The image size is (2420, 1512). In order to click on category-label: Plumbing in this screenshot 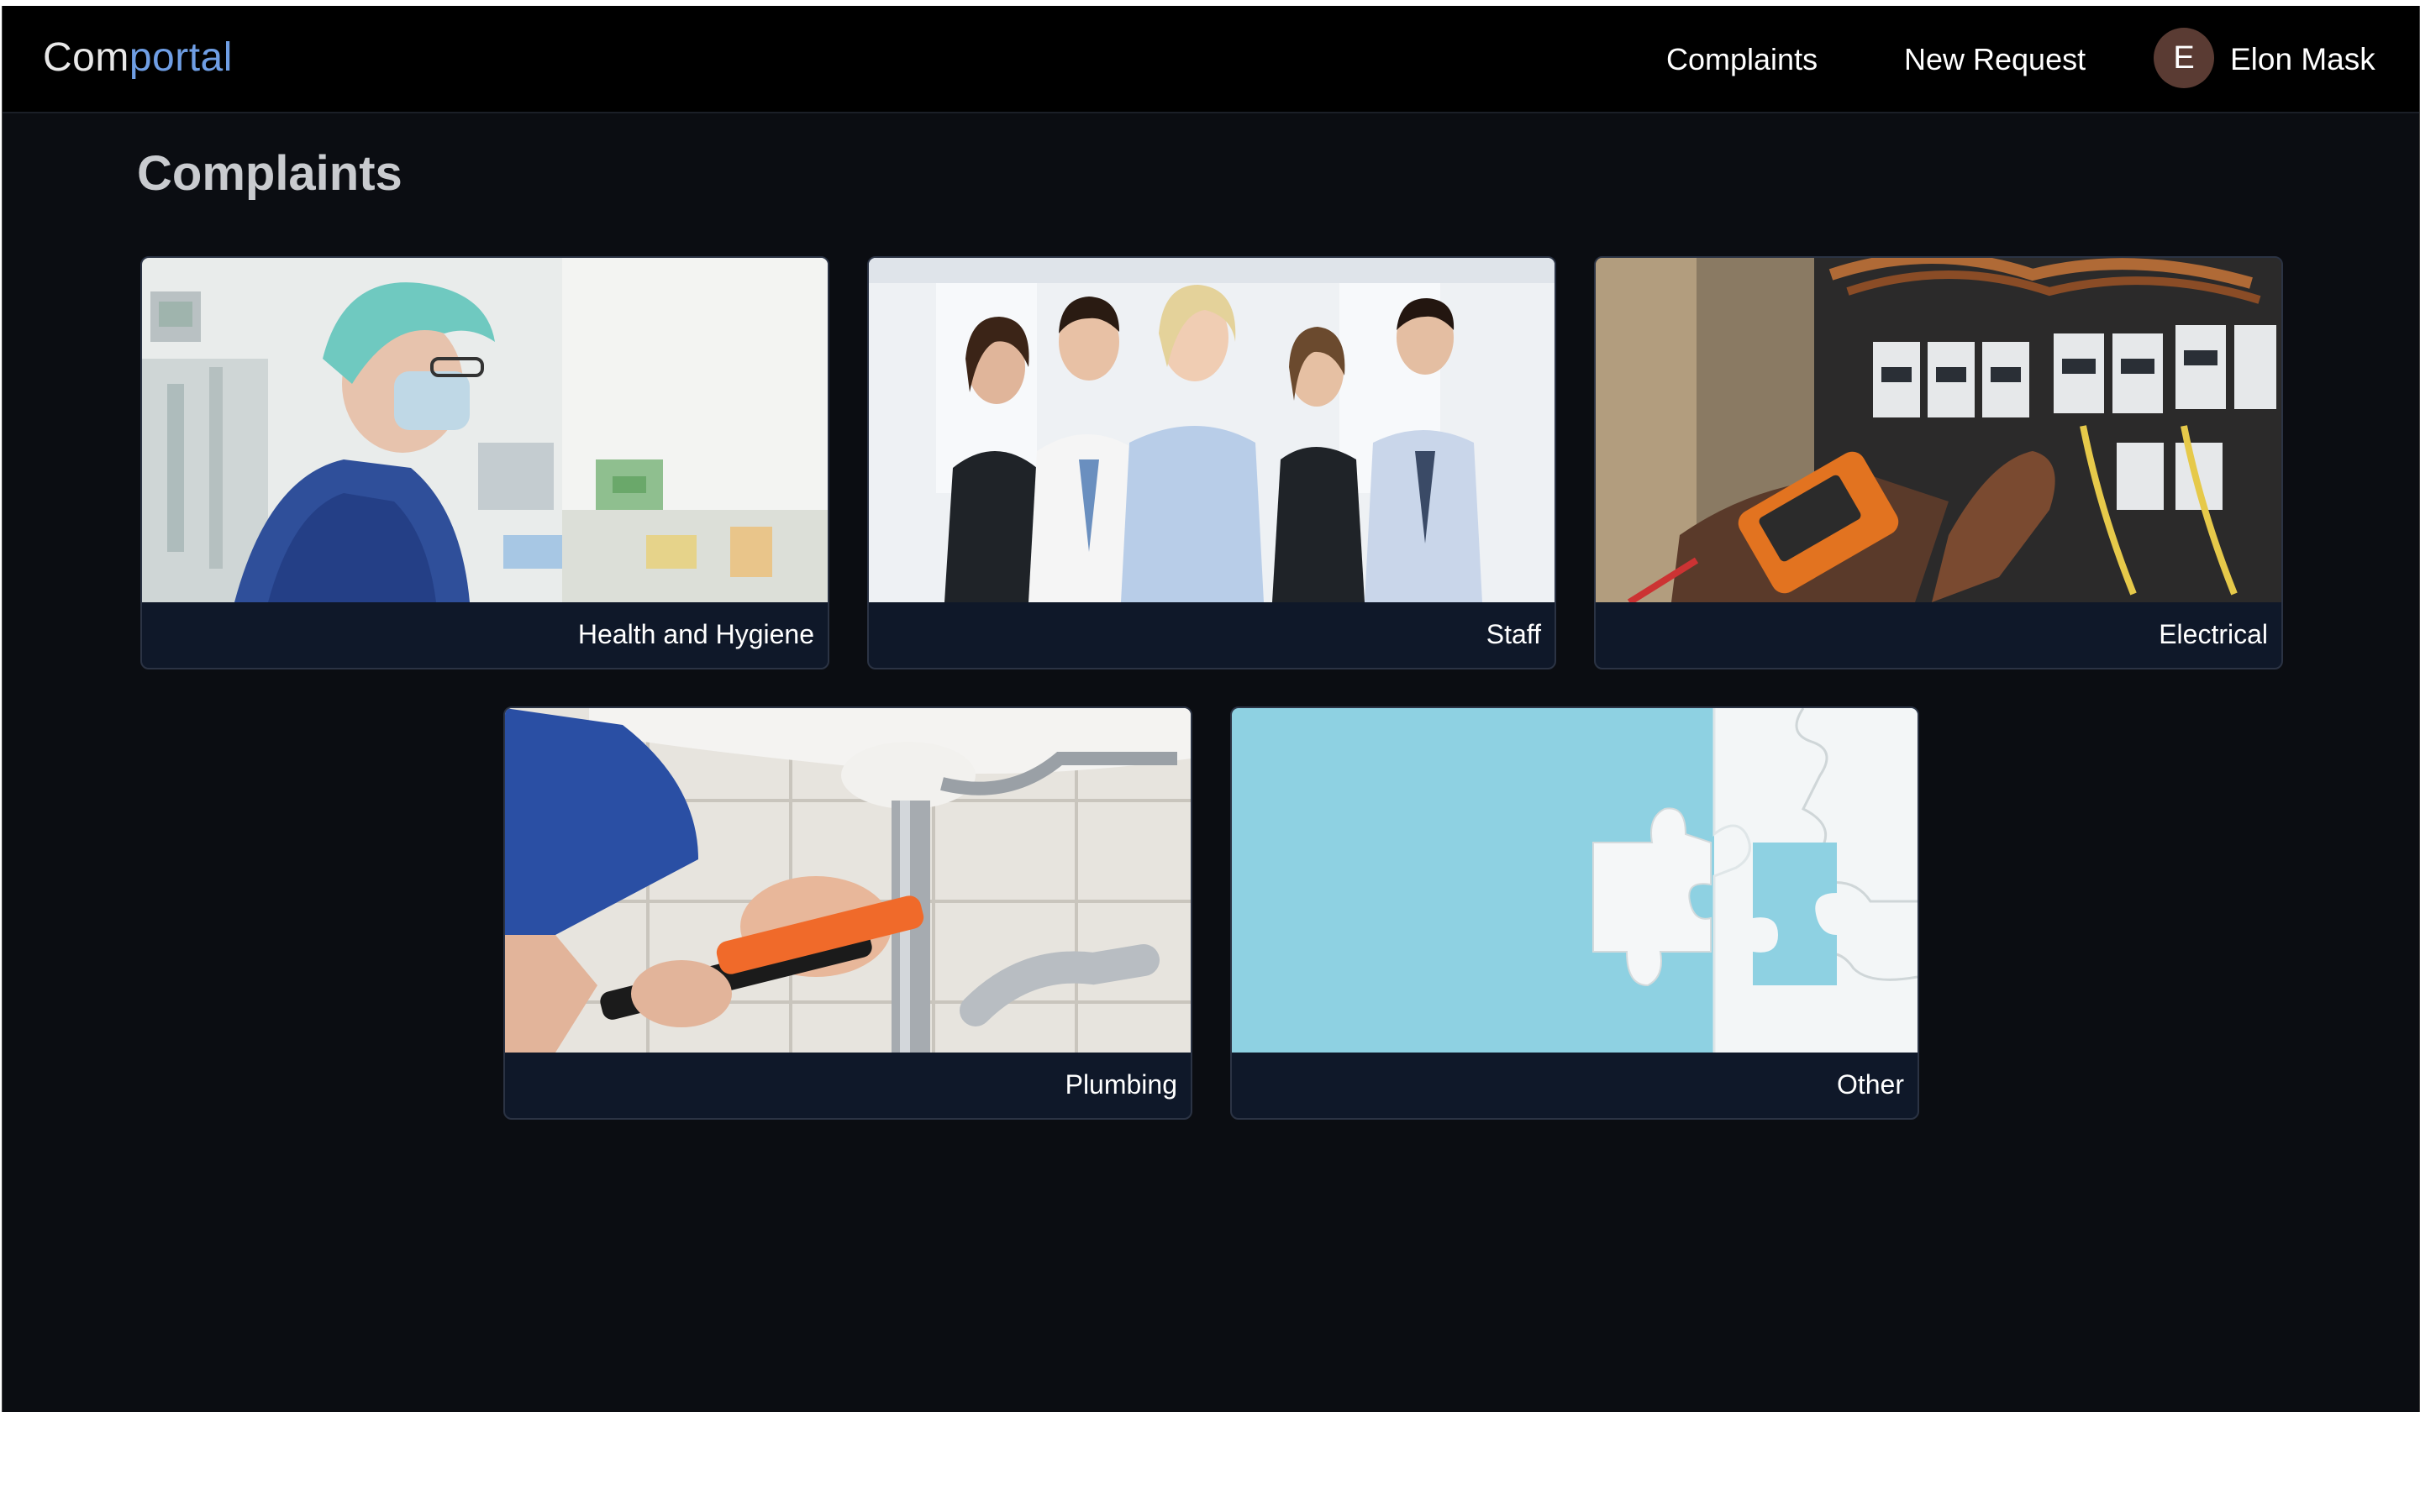, I will do `click(1121, 1084)`.